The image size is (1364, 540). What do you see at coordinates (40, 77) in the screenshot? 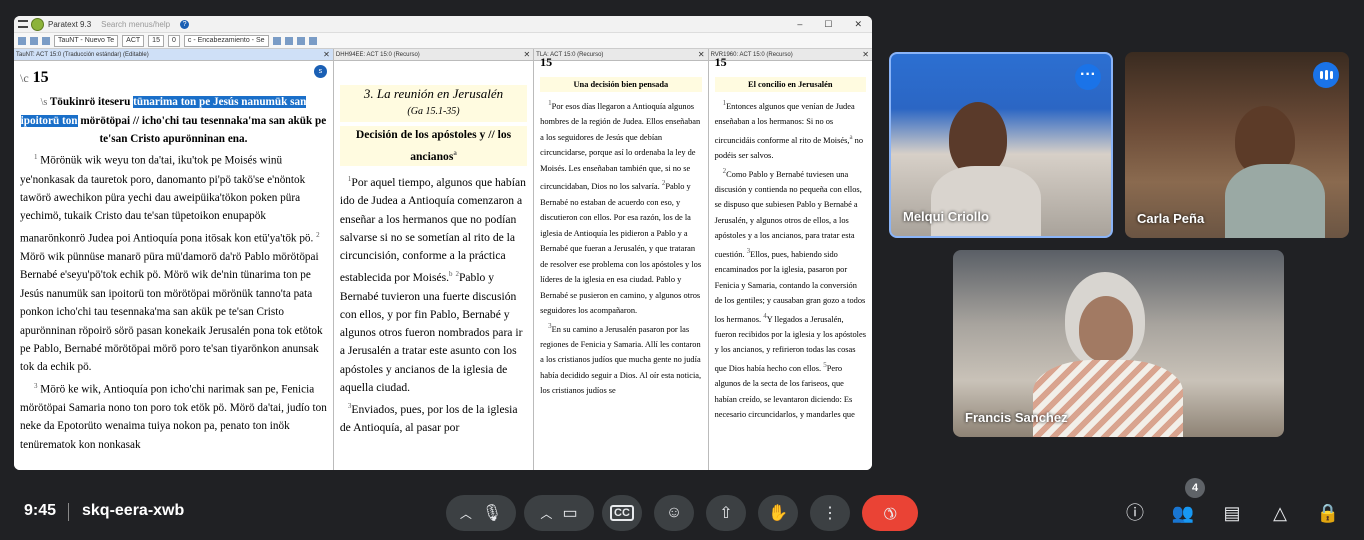
I see `chapter-number: 15` at bounding box center [40, 77].